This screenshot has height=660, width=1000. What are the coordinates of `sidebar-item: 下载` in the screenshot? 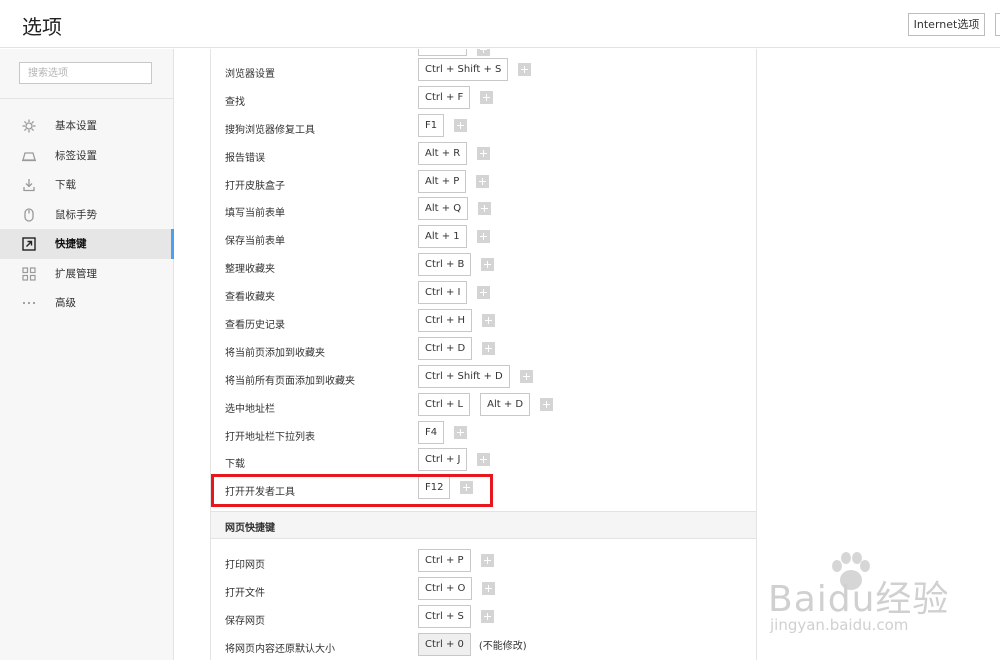 It's located at (87, 185).